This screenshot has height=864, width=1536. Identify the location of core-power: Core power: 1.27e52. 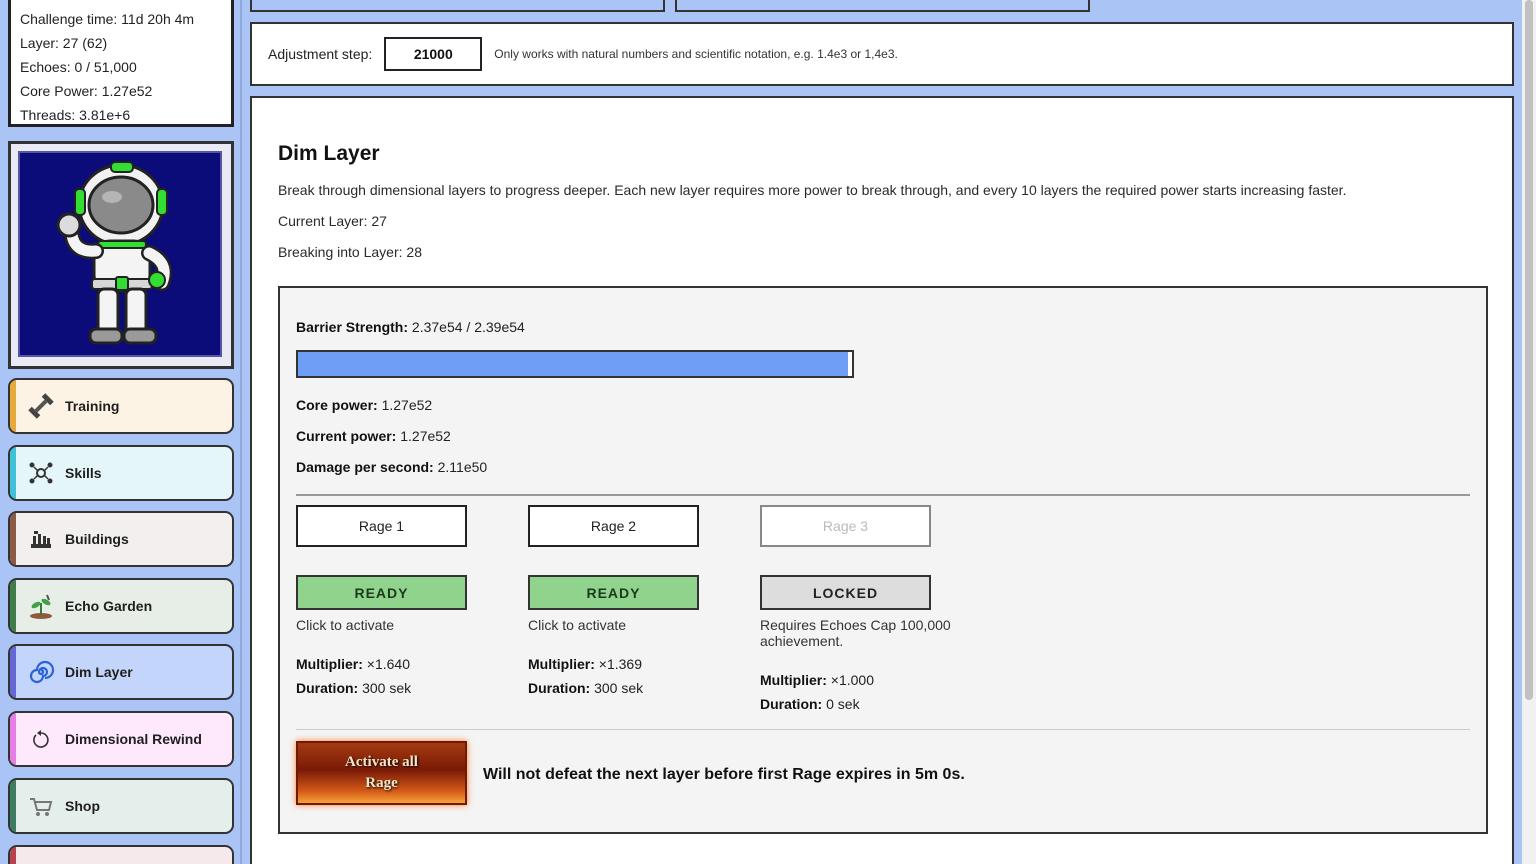
(364, 405).